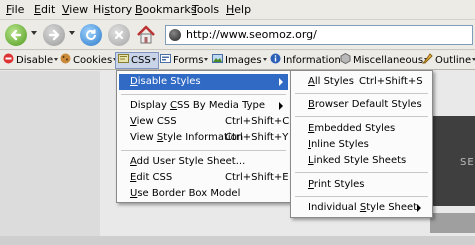  Describe the element at coordinates (165, 58) in the screenshot. I see `forms-icon` at that location.